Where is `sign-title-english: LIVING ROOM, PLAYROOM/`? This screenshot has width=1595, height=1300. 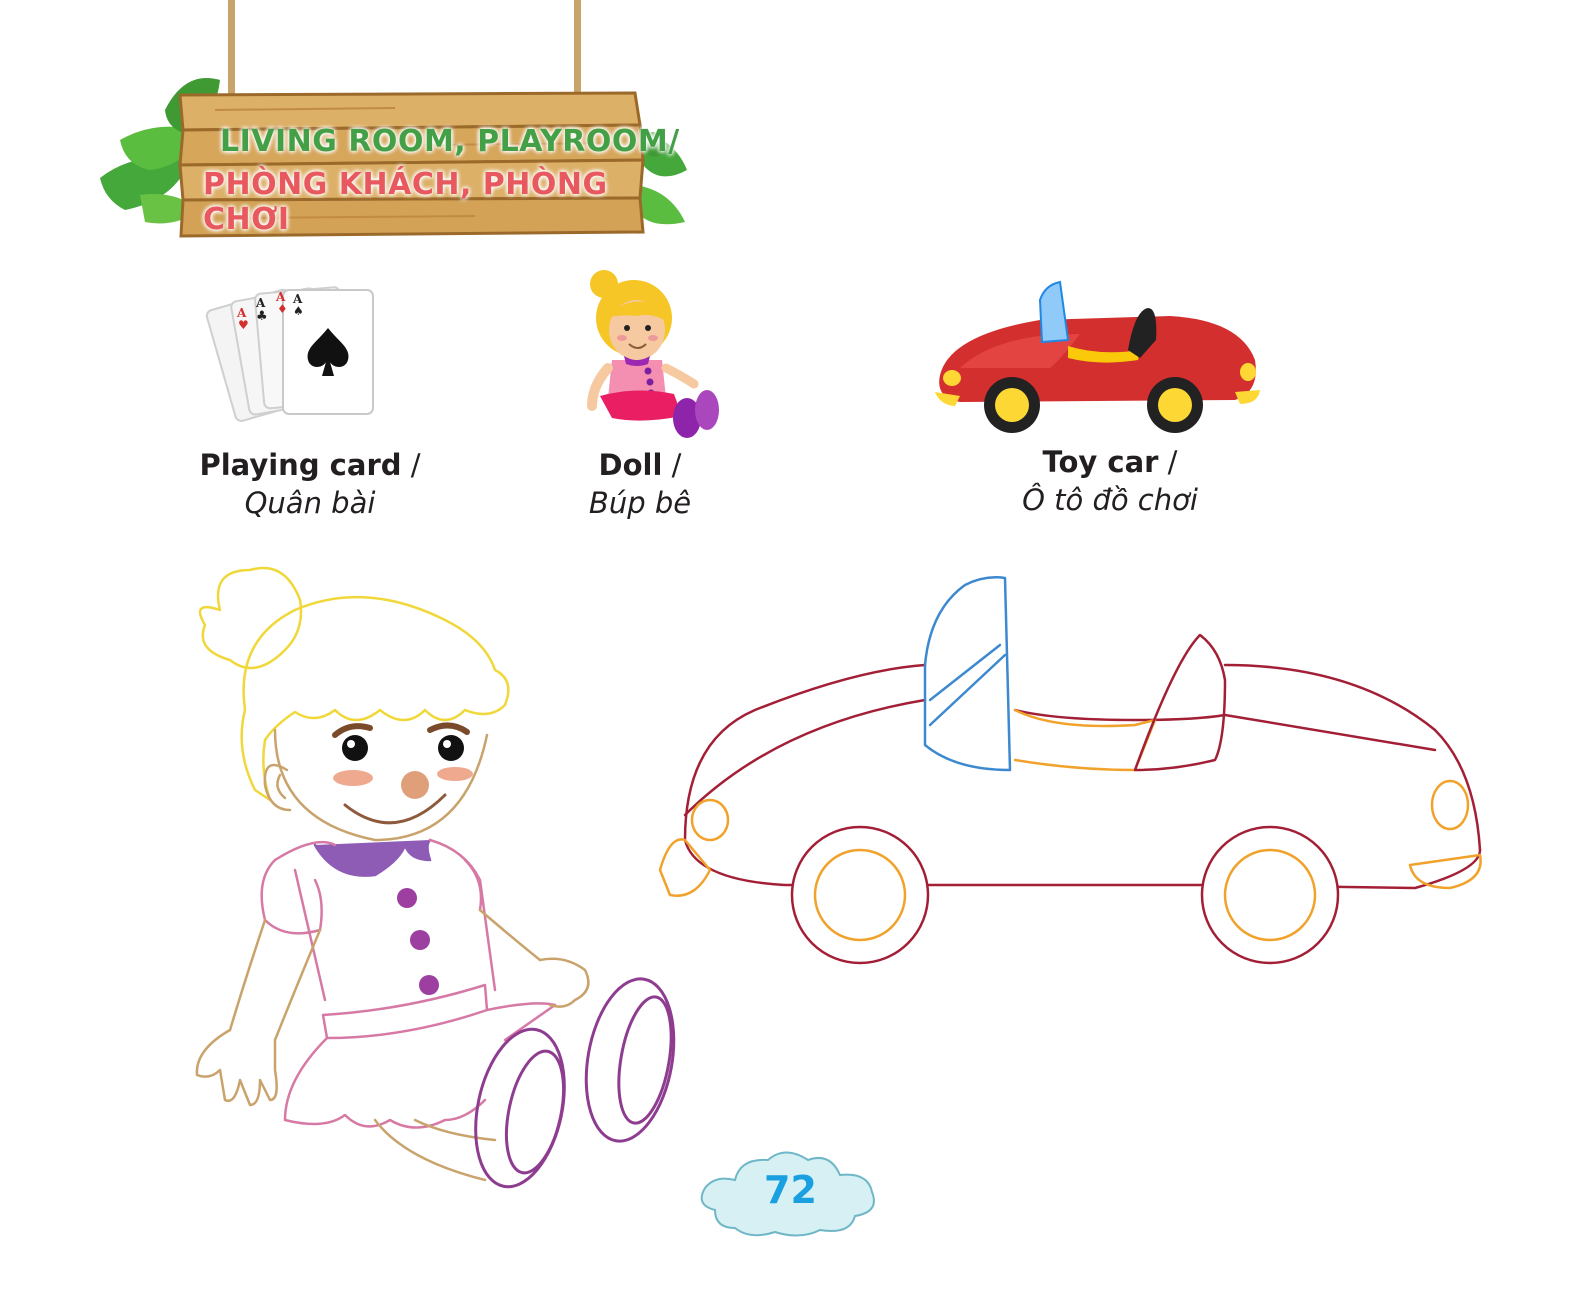
sign-title-english: LIVING ROOM, PLAYROOM/ is located at coordinates (450, 141).